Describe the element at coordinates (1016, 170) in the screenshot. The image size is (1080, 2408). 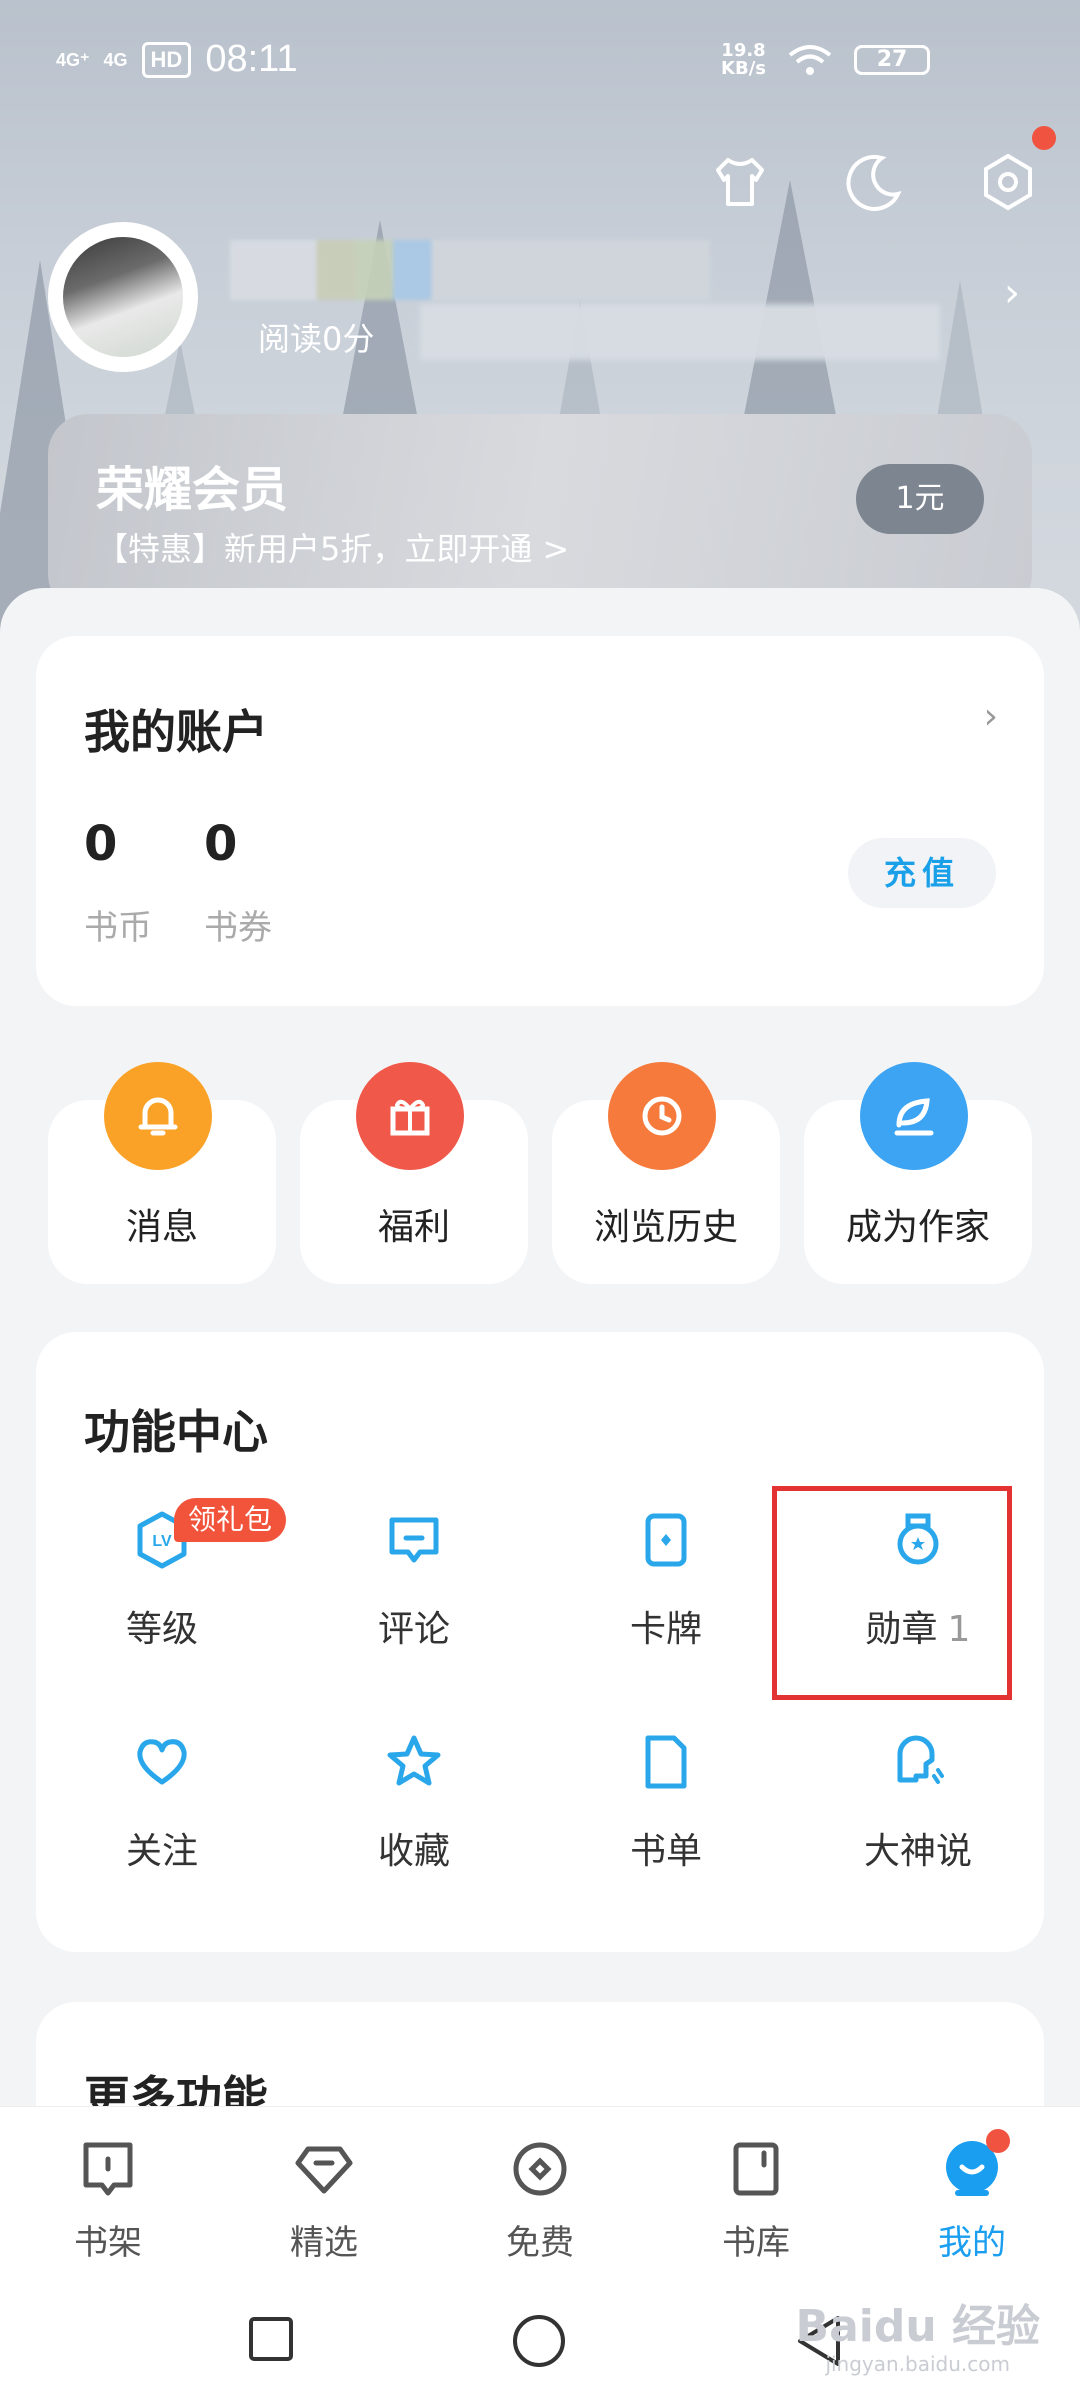
I see `settings-gear-icon` at that location.